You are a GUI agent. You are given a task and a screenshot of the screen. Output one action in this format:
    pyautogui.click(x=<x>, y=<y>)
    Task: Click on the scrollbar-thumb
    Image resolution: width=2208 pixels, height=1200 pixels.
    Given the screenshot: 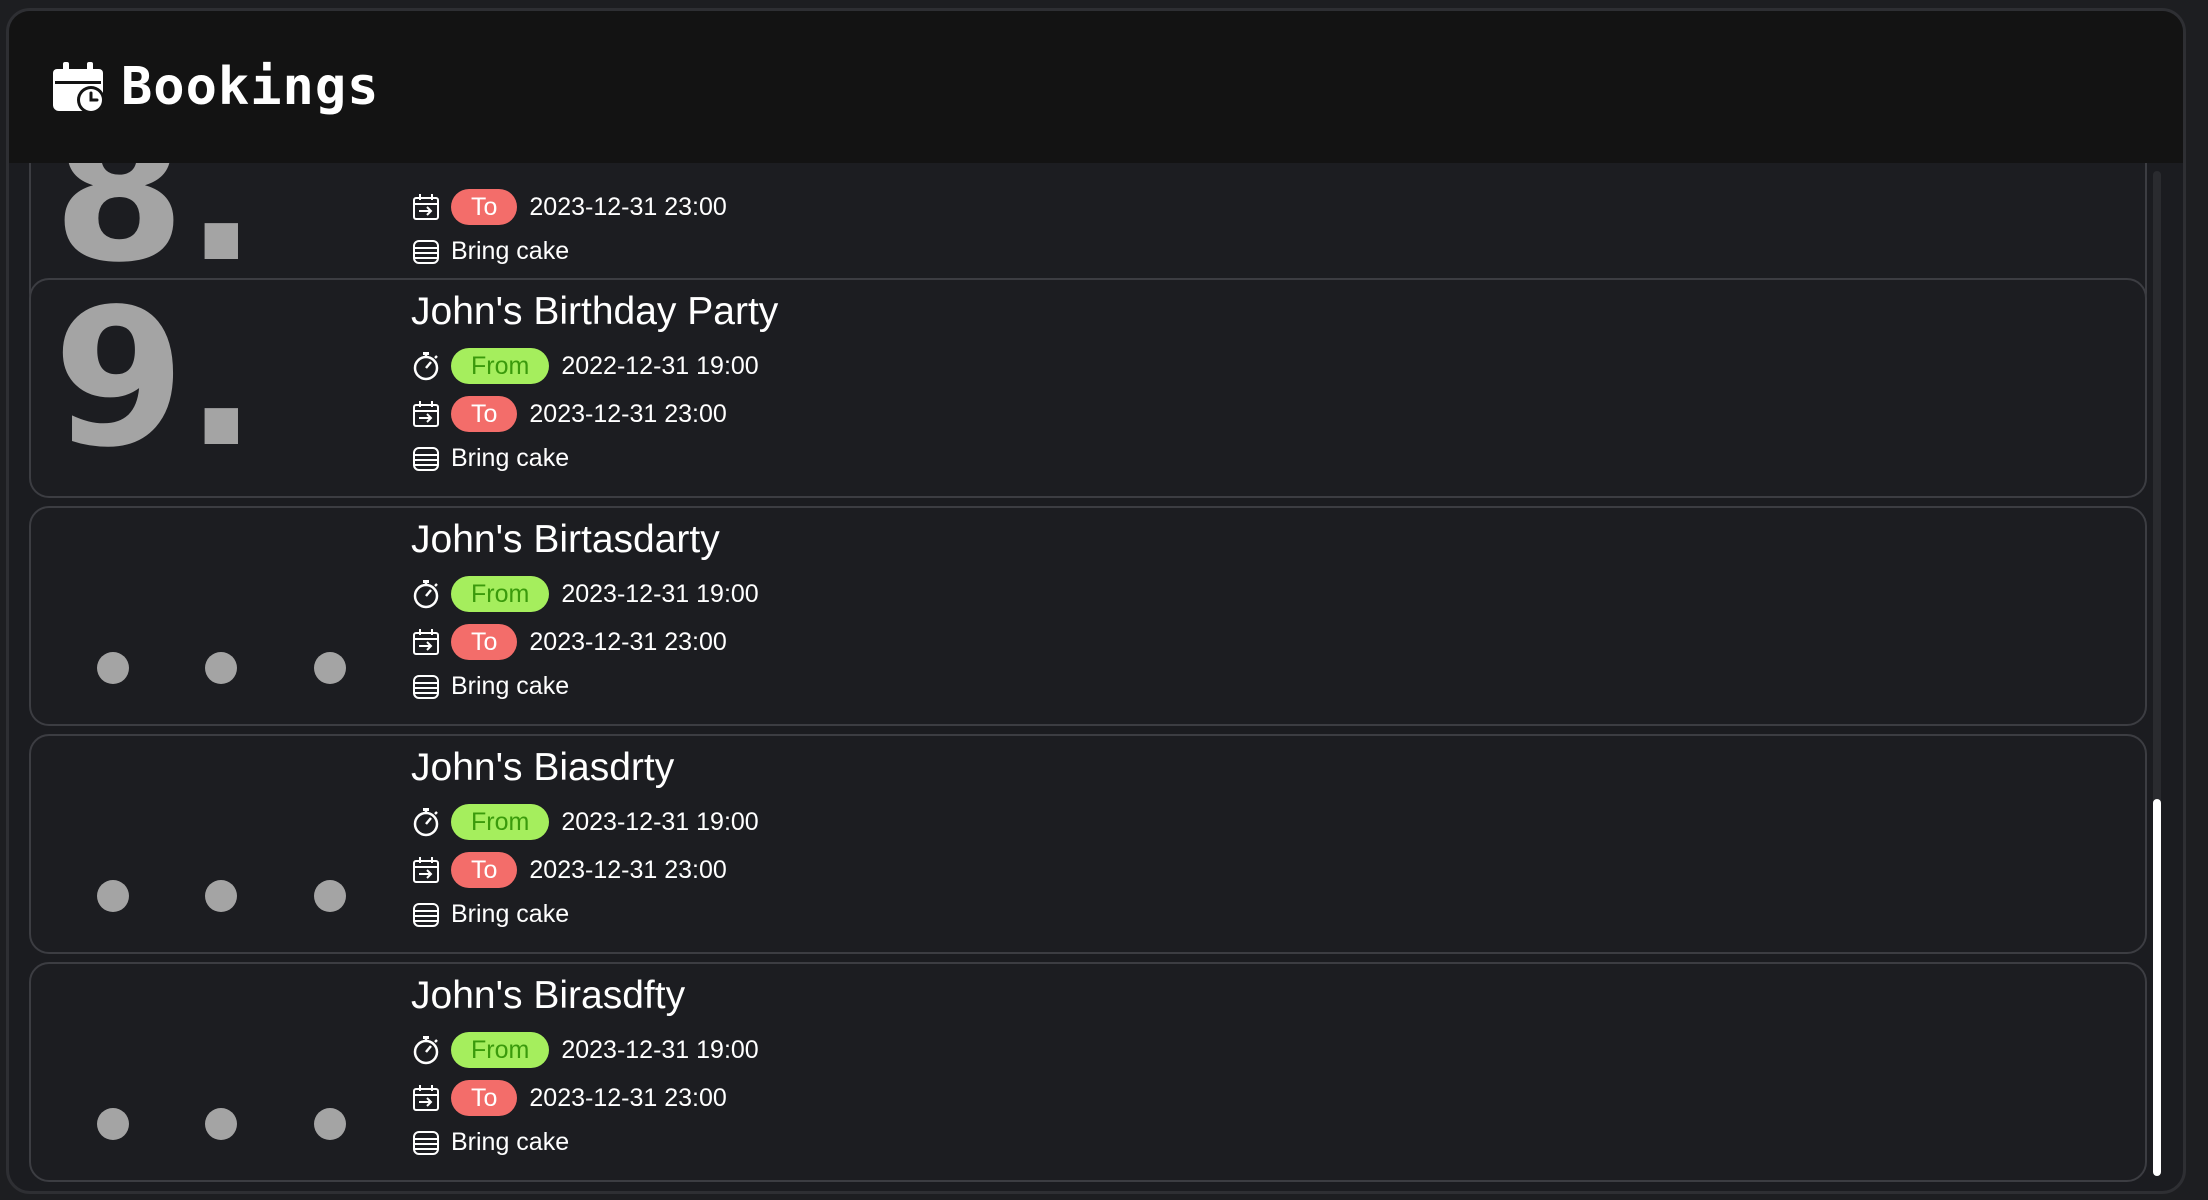 What is the action you would take?
    pyautogui.click(x=2157, y=987)
    